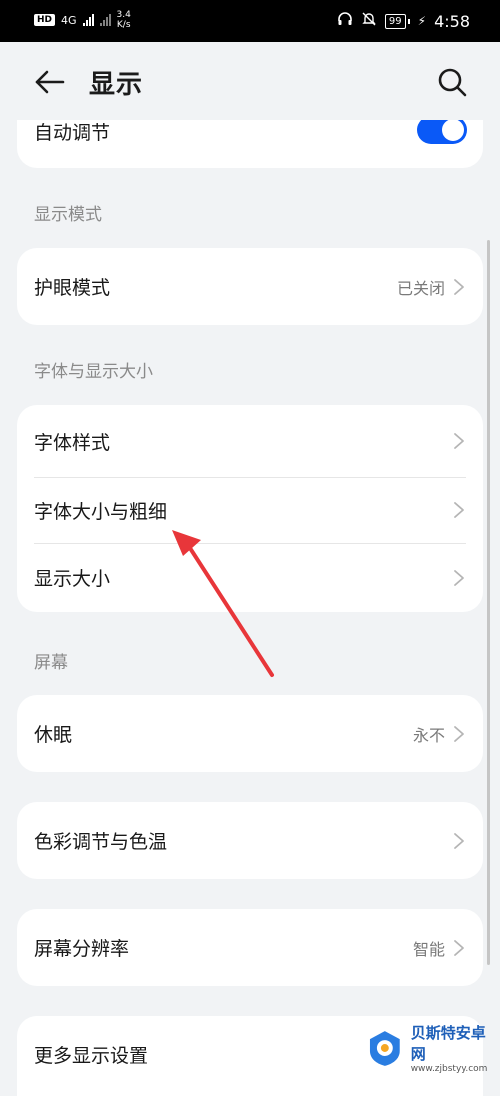 The image size is (500, 1096). I want to click on row-color-temp: 色彩调节与色温, so click(250, 840).